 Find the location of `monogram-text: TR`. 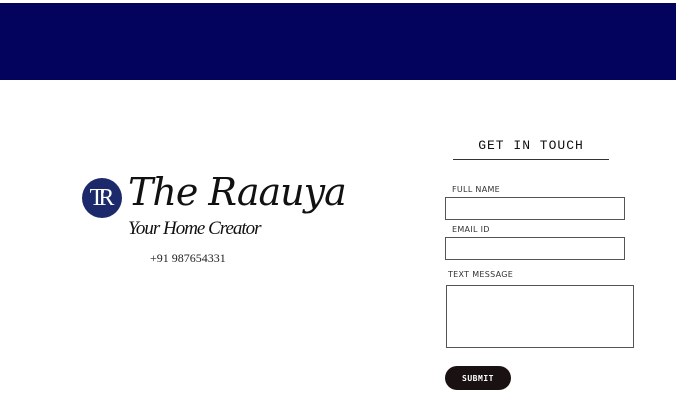

monogram-text: TR is located at coordinates (102, 198).